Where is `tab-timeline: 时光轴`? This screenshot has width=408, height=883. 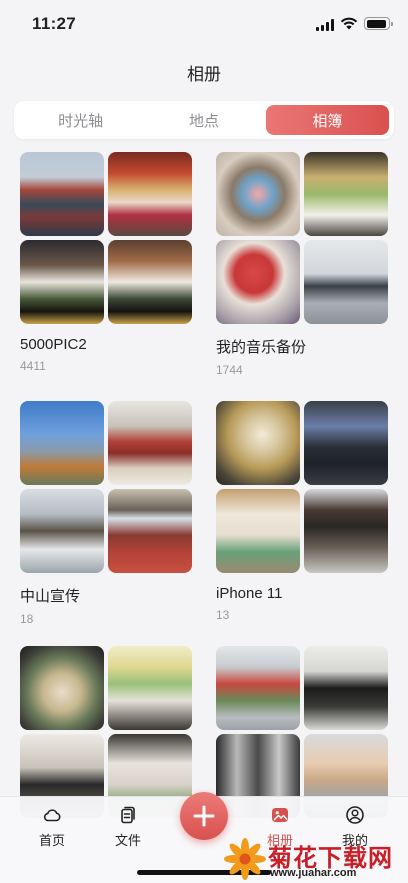 tab-timeline: 时光轴 is located at coordinates (80, 120).